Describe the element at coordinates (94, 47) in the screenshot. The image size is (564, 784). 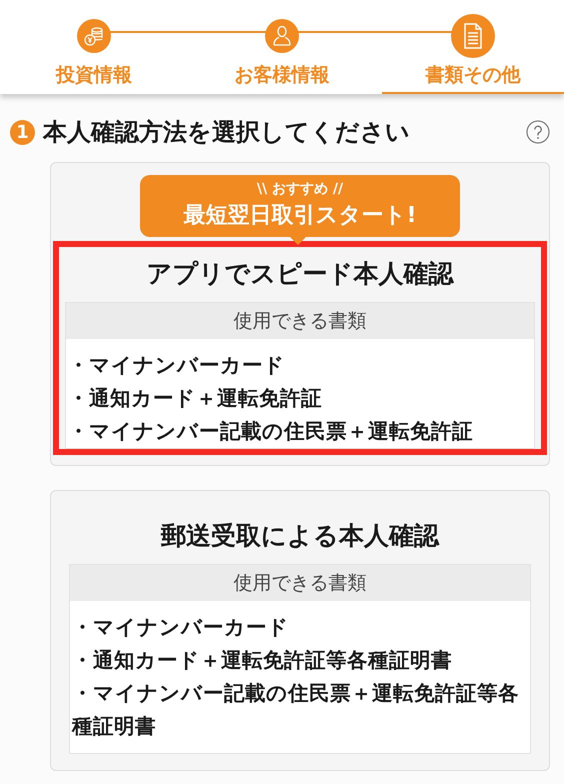
I see `step-tab: 投資情報` at that location.